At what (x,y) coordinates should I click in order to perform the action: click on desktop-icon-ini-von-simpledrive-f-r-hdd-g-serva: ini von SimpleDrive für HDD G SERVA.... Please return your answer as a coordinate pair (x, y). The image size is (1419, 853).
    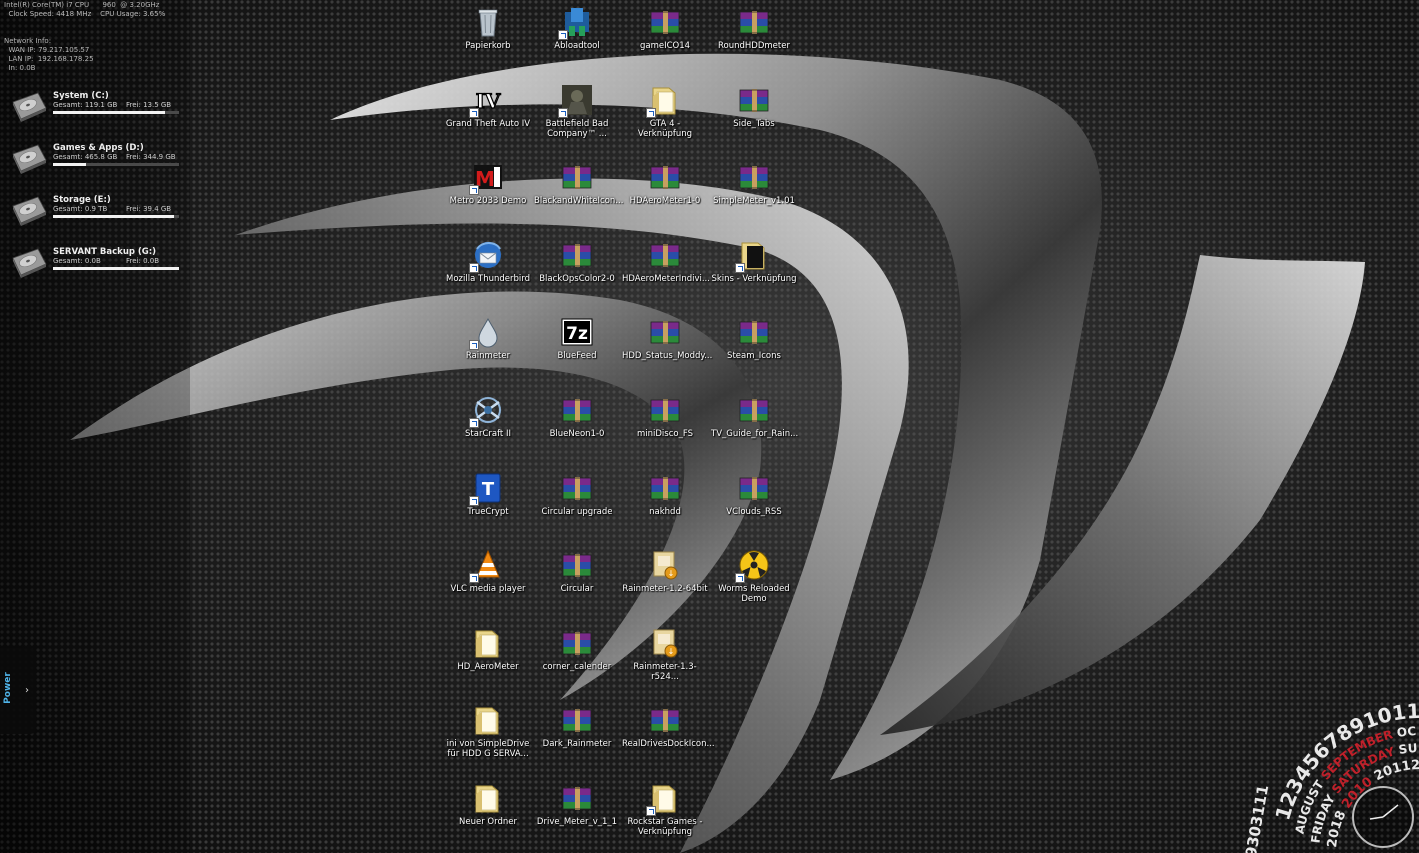
    Looking at the image, I should click on (488, 737).